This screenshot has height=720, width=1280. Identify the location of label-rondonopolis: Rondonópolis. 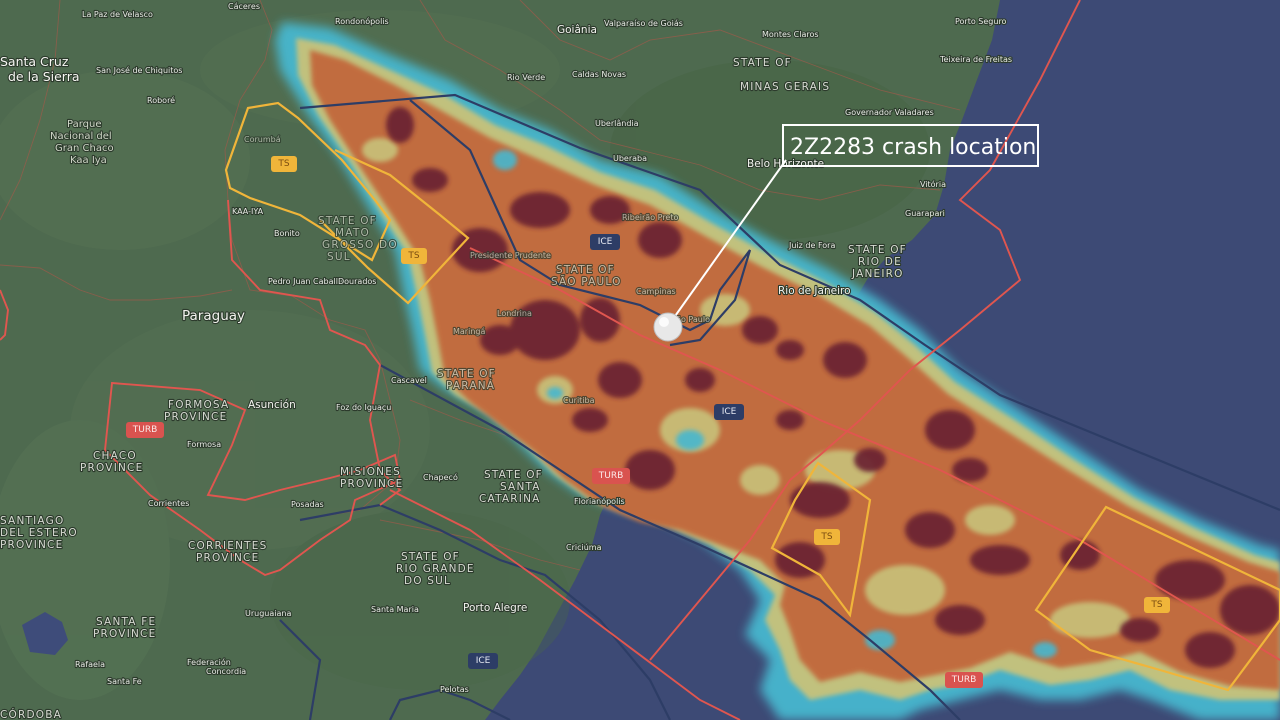
(362, 21).